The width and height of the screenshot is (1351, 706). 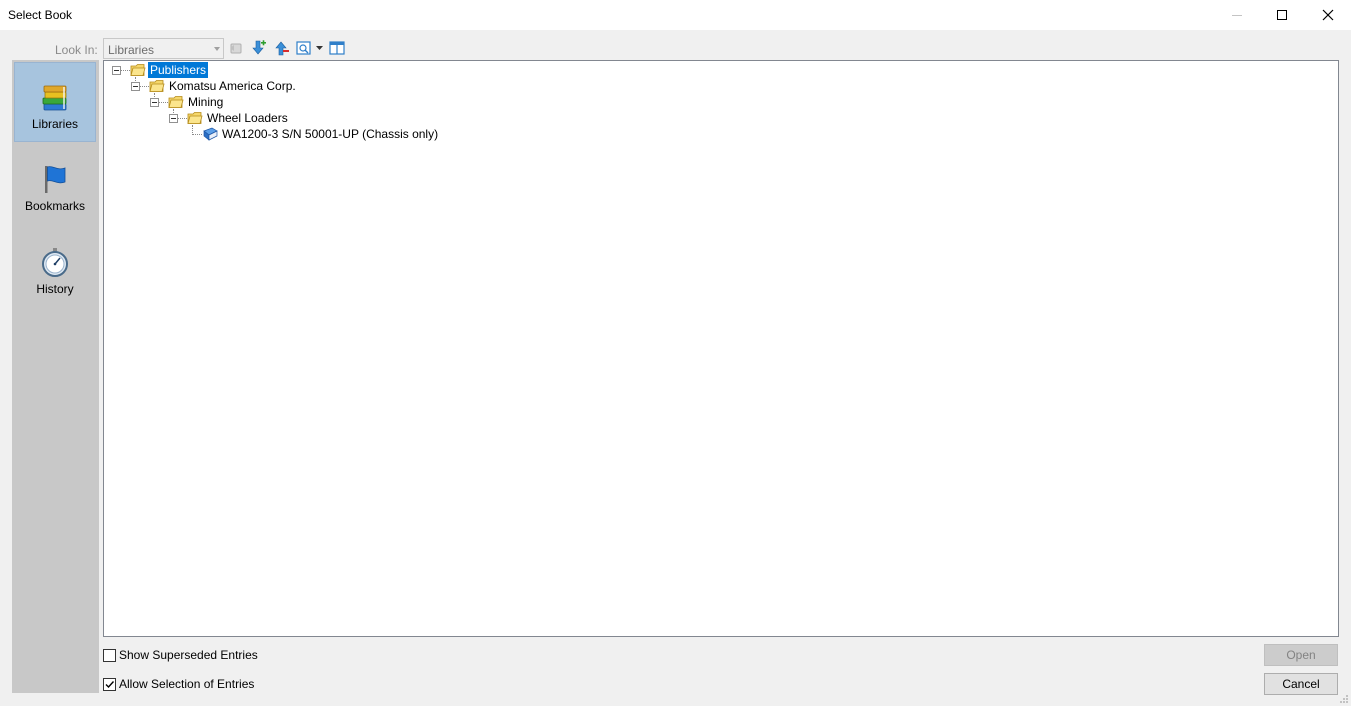 I want to click on tree-node-label: Wheel Loaders, so click(x=247, y=118).